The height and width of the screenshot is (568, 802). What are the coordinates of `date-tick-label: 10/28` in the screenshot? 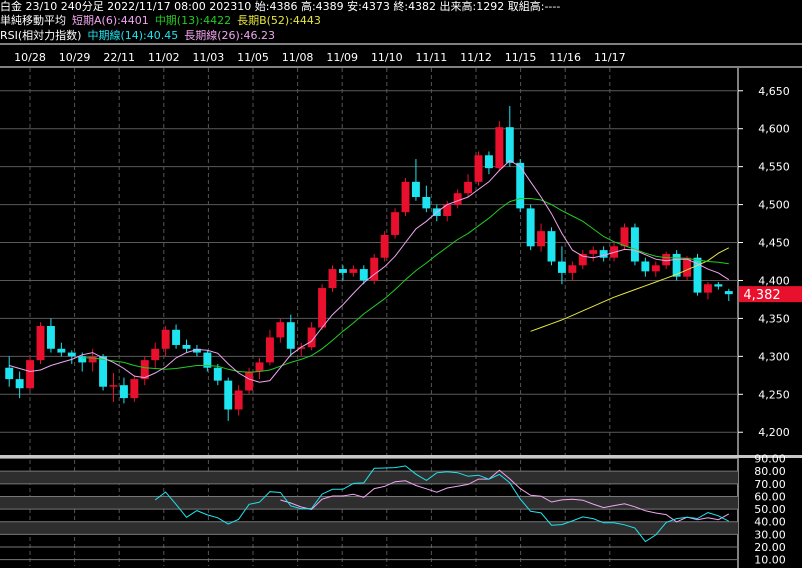 It's located at (30, 57).